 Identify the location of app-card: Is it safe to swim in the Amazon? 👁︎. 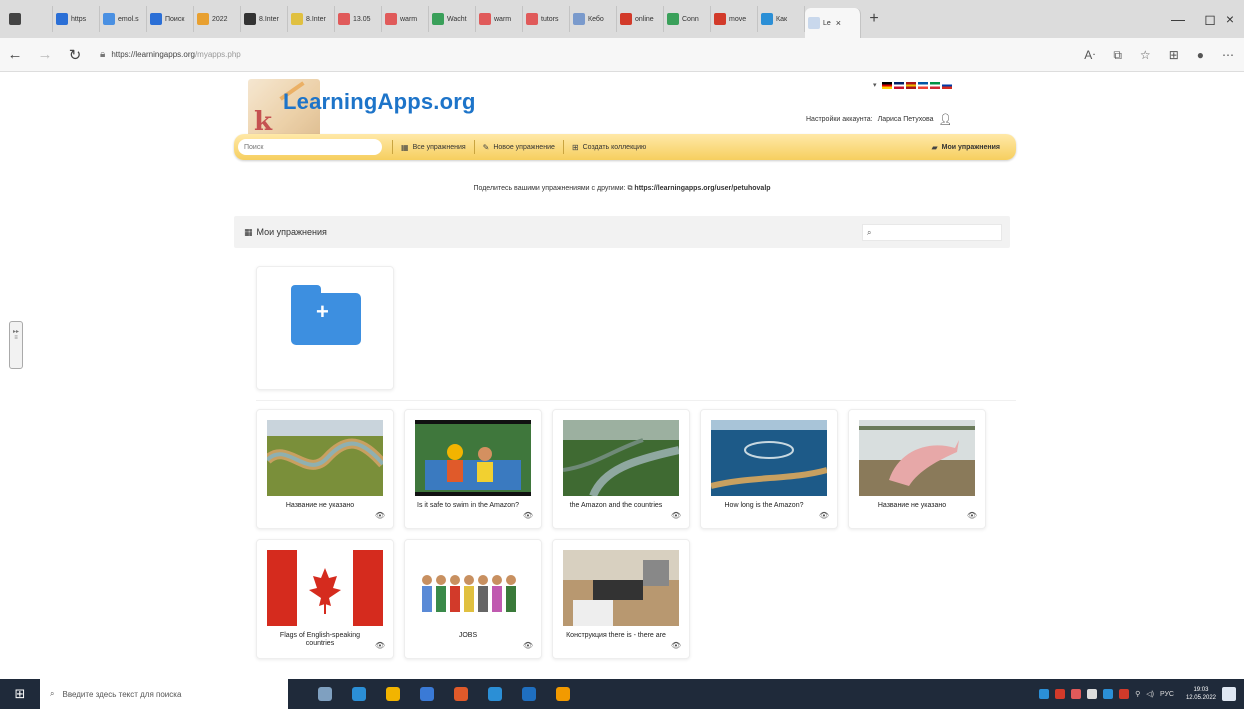
(473, 469).